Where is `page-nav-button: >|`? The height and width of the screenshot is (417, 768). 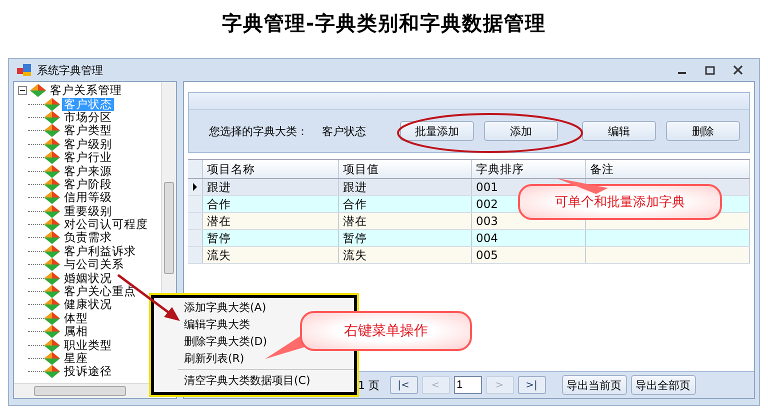
page-nav-button: >| is located at coordinates (532, 385).